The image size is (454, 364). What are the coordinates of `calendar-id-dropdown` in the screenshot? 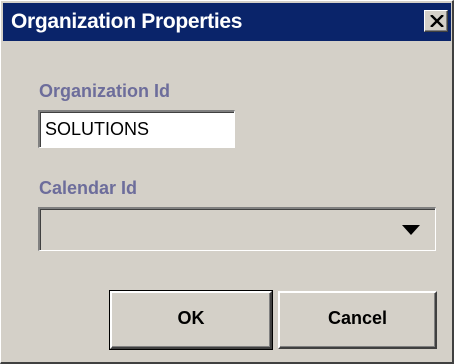 It's located at (237, 229).